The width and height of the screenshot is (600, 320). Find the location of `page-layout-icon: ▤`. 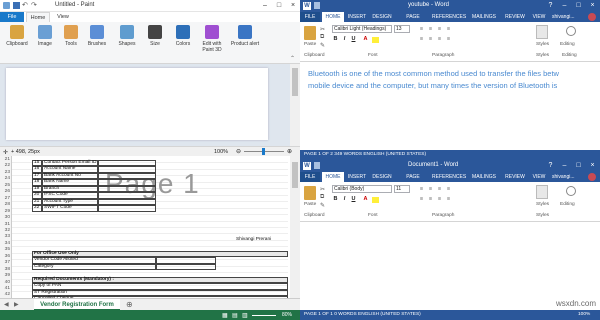

page-layout-icon: ▤ is located at coordinates (235, 315).